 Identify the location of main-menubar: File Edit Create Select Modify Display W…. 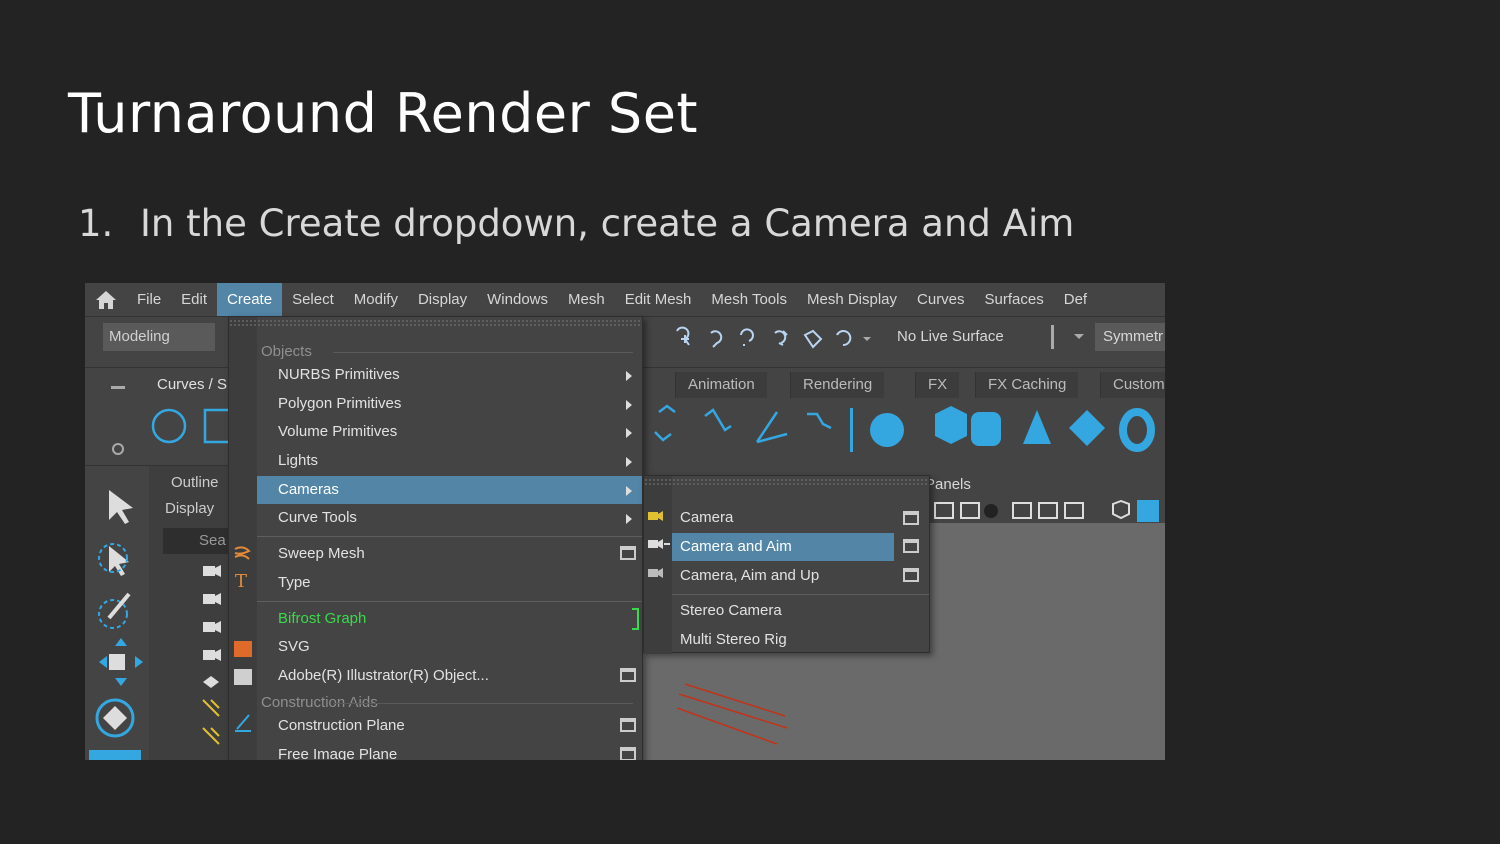
(625, 299).